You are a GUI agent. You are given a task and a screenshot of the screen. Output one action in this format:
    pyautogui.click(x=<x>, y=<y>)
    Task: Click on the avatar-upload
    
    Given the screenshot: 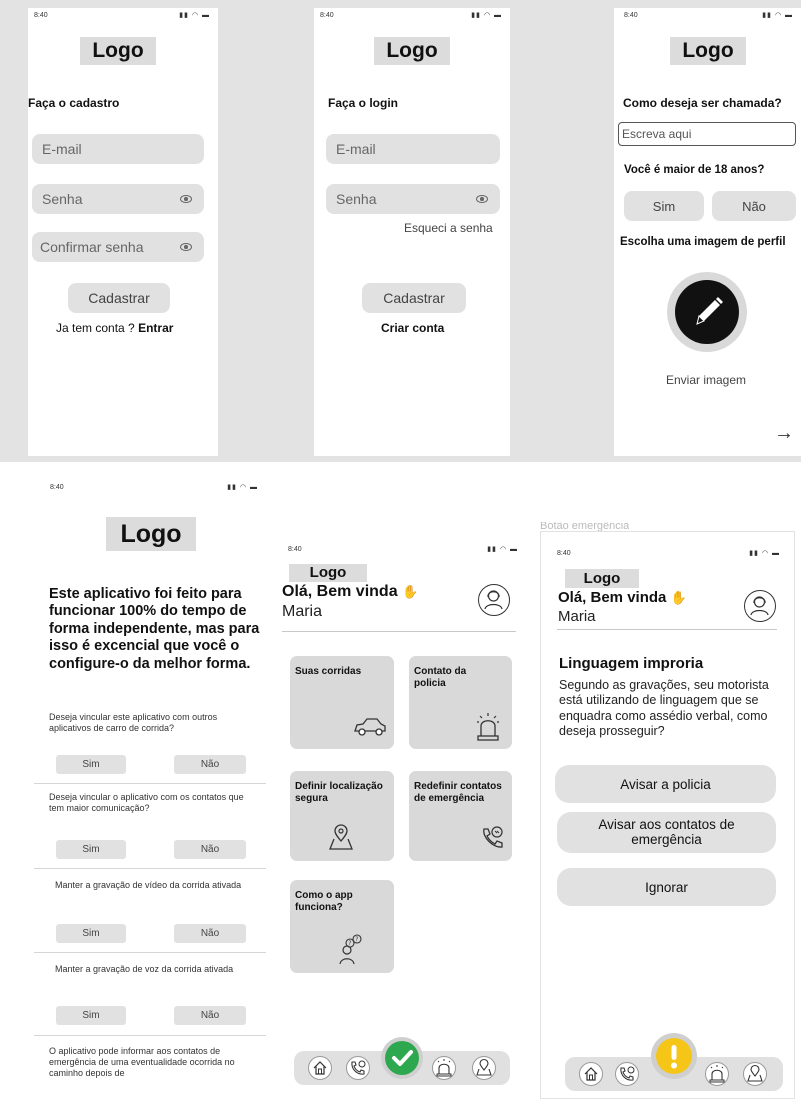 What is the action you would take?
    pyautogui.click(x=707, y=312)
    